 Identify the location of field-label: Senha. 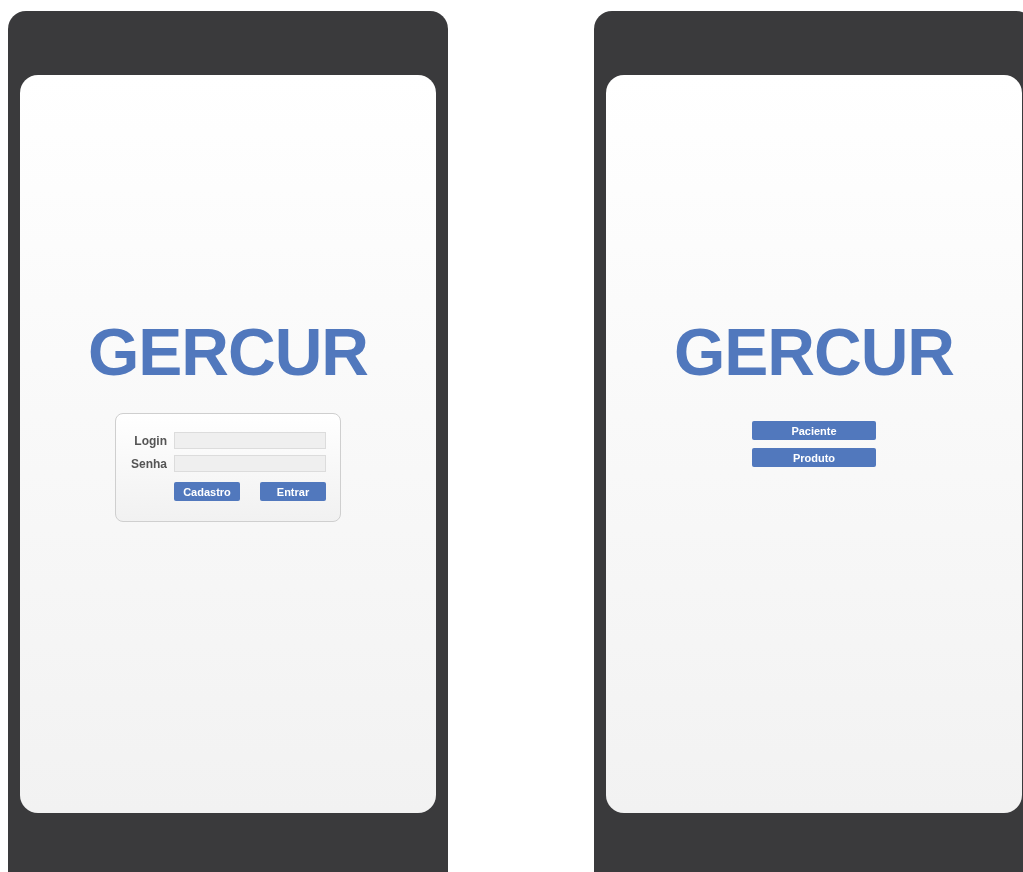
(148, 463).